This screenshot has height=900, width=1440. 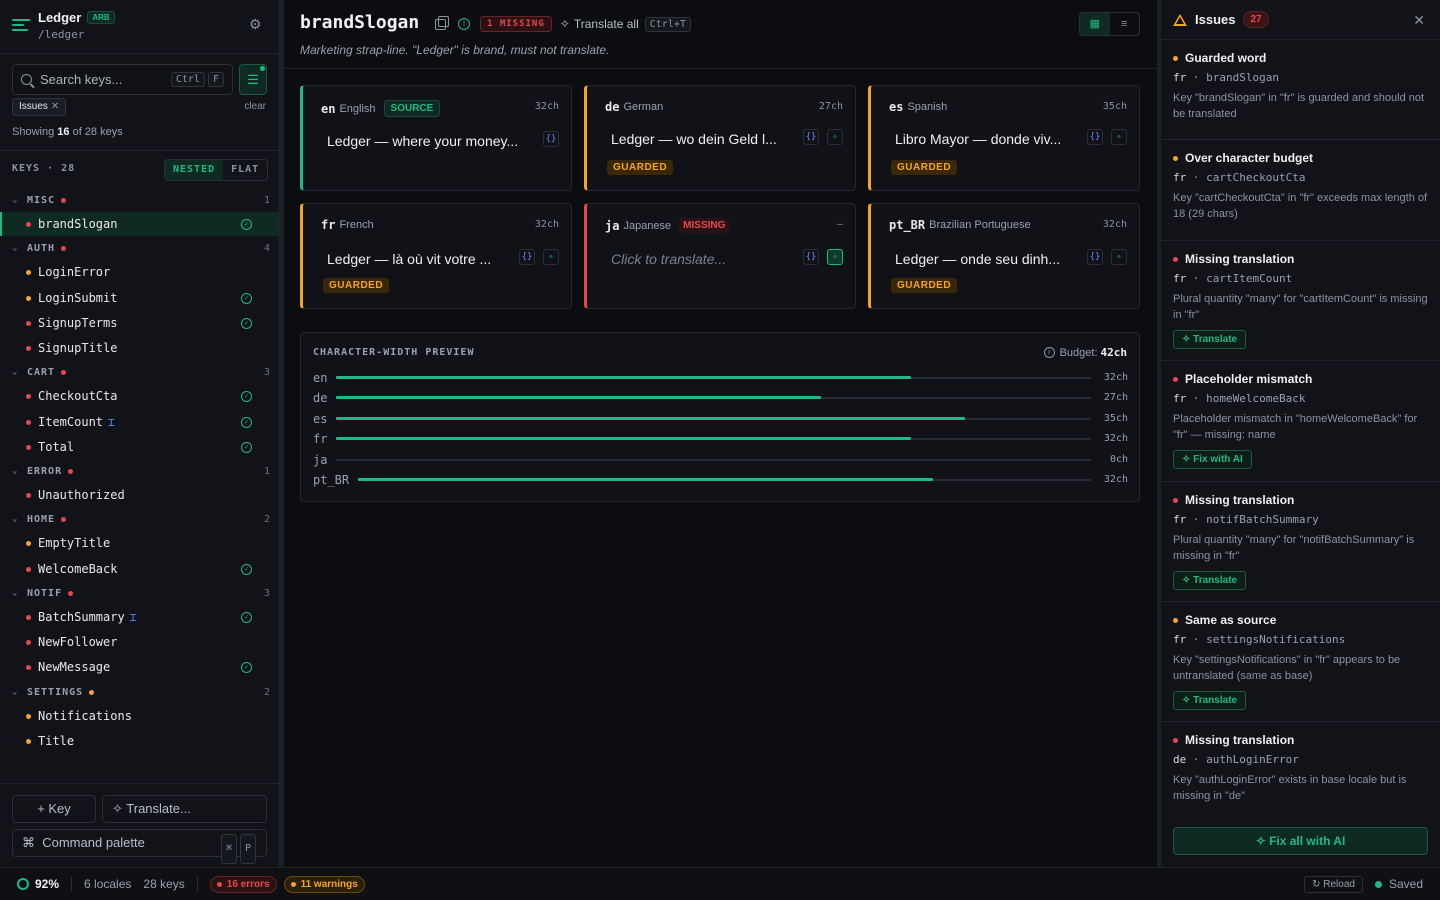 What do you see at coordinates (1300, 841) in the screenshot?
I see `fix-all-with-ai-button: ✧ Fix all with AI` at bounding box center [1300, 841].